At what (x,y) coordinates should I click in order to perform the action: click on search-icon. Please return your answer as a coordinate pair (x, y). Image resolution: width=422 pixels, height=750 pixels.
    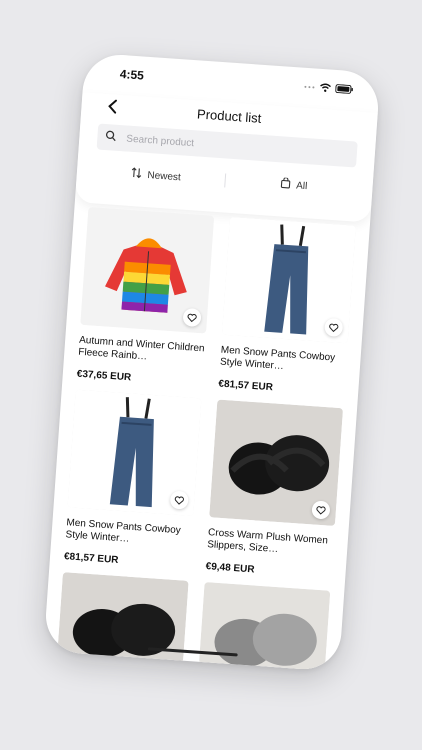
    Looking at the image, I should click on (107, 136).